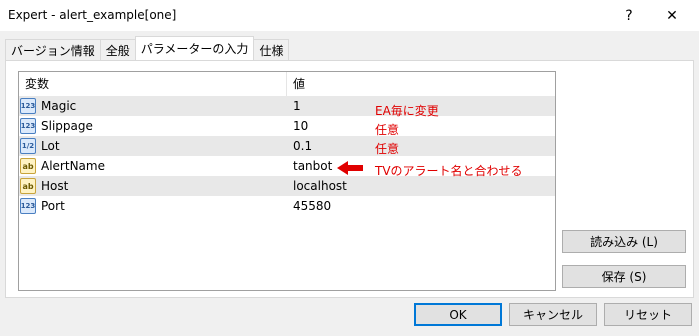  What do you see at coordinates (387, 149) in the screenshot?
I see `annotation-lot: 任意` at bounding box center [387, 149].